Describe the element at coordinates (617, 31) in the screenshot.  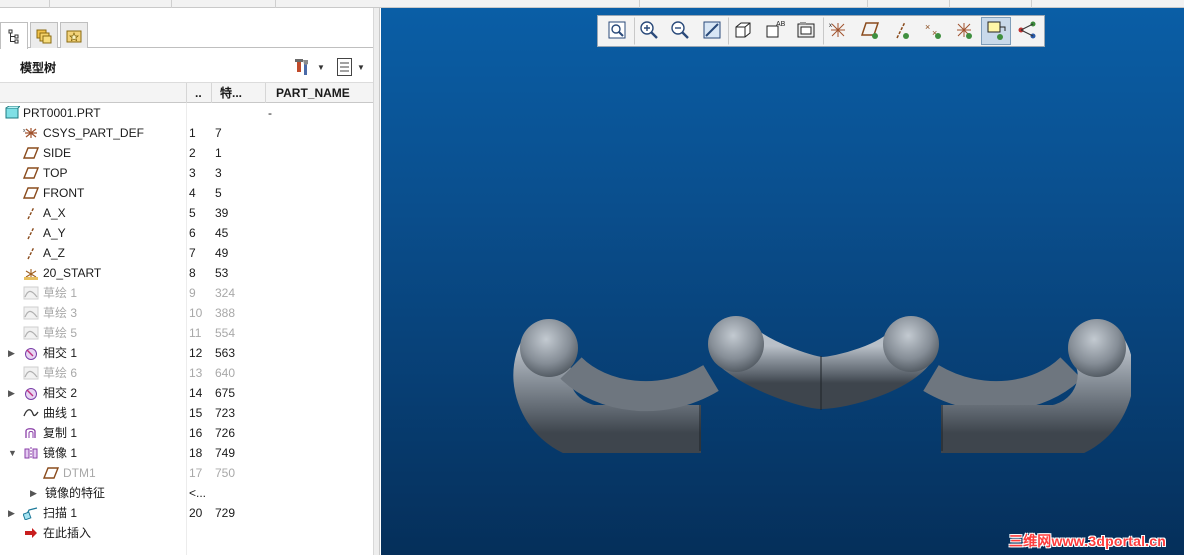
I see `refit-button` at that location.